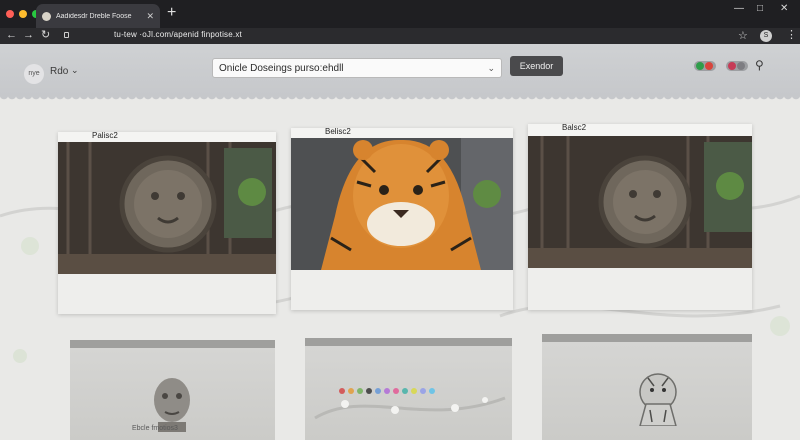 The image size is (800, 440). What do you see at coordinates (34, 74) in the screenshot?
I see `avatar: nye` at bounding box center [34, 74].